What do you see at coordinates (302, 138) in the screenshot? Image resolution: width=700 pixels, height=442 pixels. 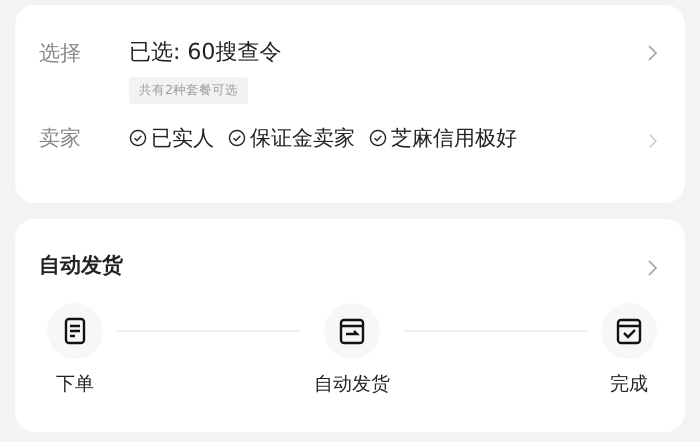 I see `seller-credential-label: 保证金卖家` at bounding box center [302, 138].